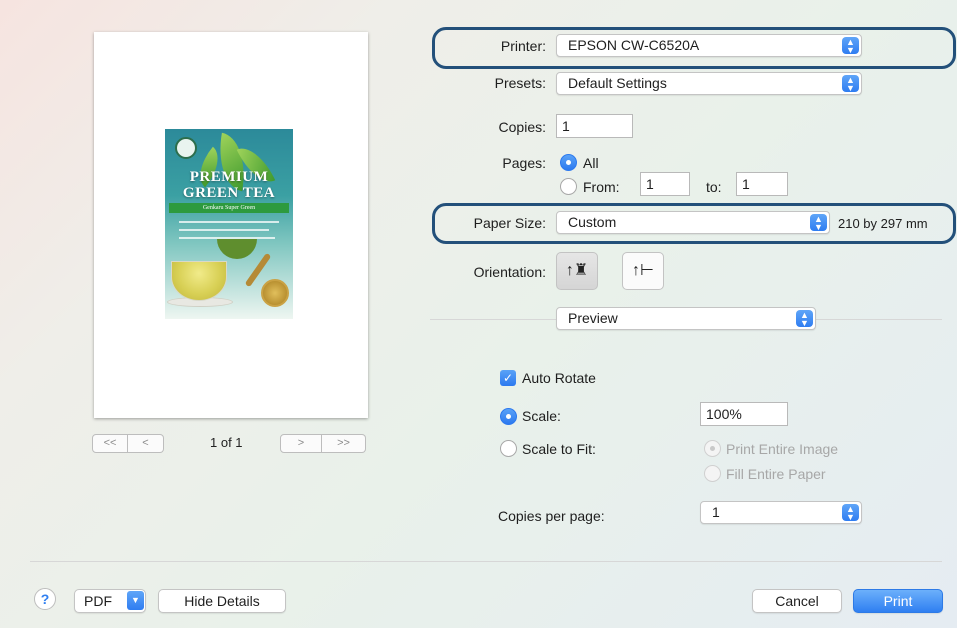  I want to click on next-page-button: >, so click(301, 443).